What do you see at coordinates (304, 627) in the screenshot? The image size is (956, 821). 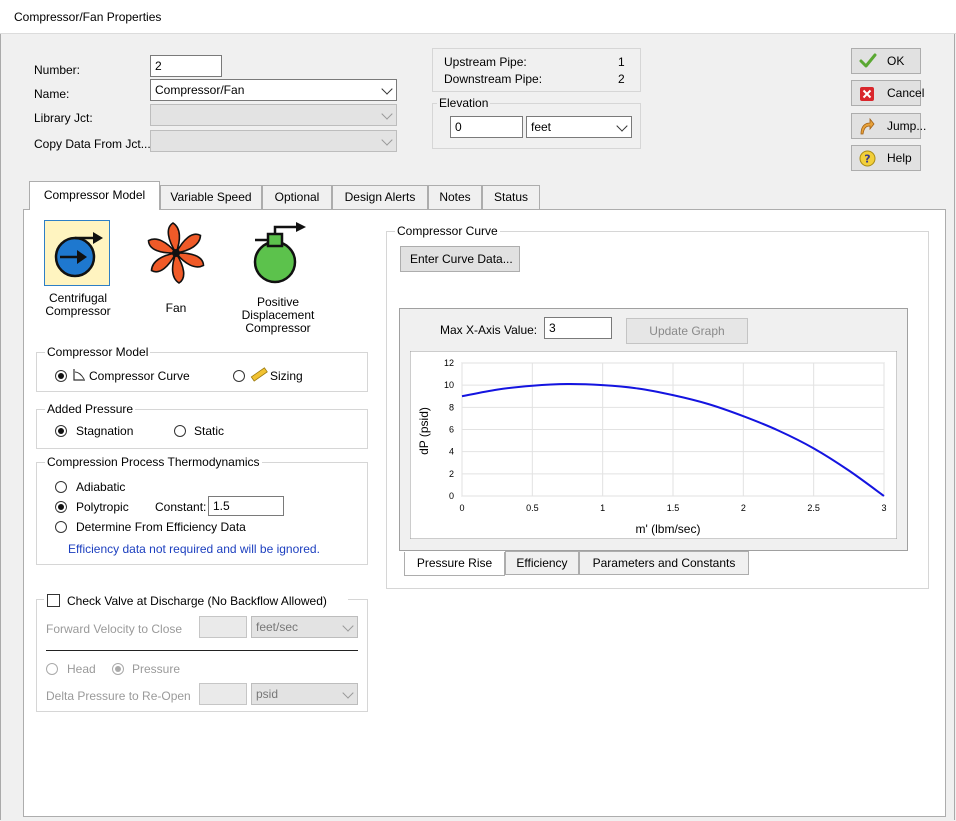 I see `forward-velocity-unit-select: feet/sec` at bounding box center [304, 627].